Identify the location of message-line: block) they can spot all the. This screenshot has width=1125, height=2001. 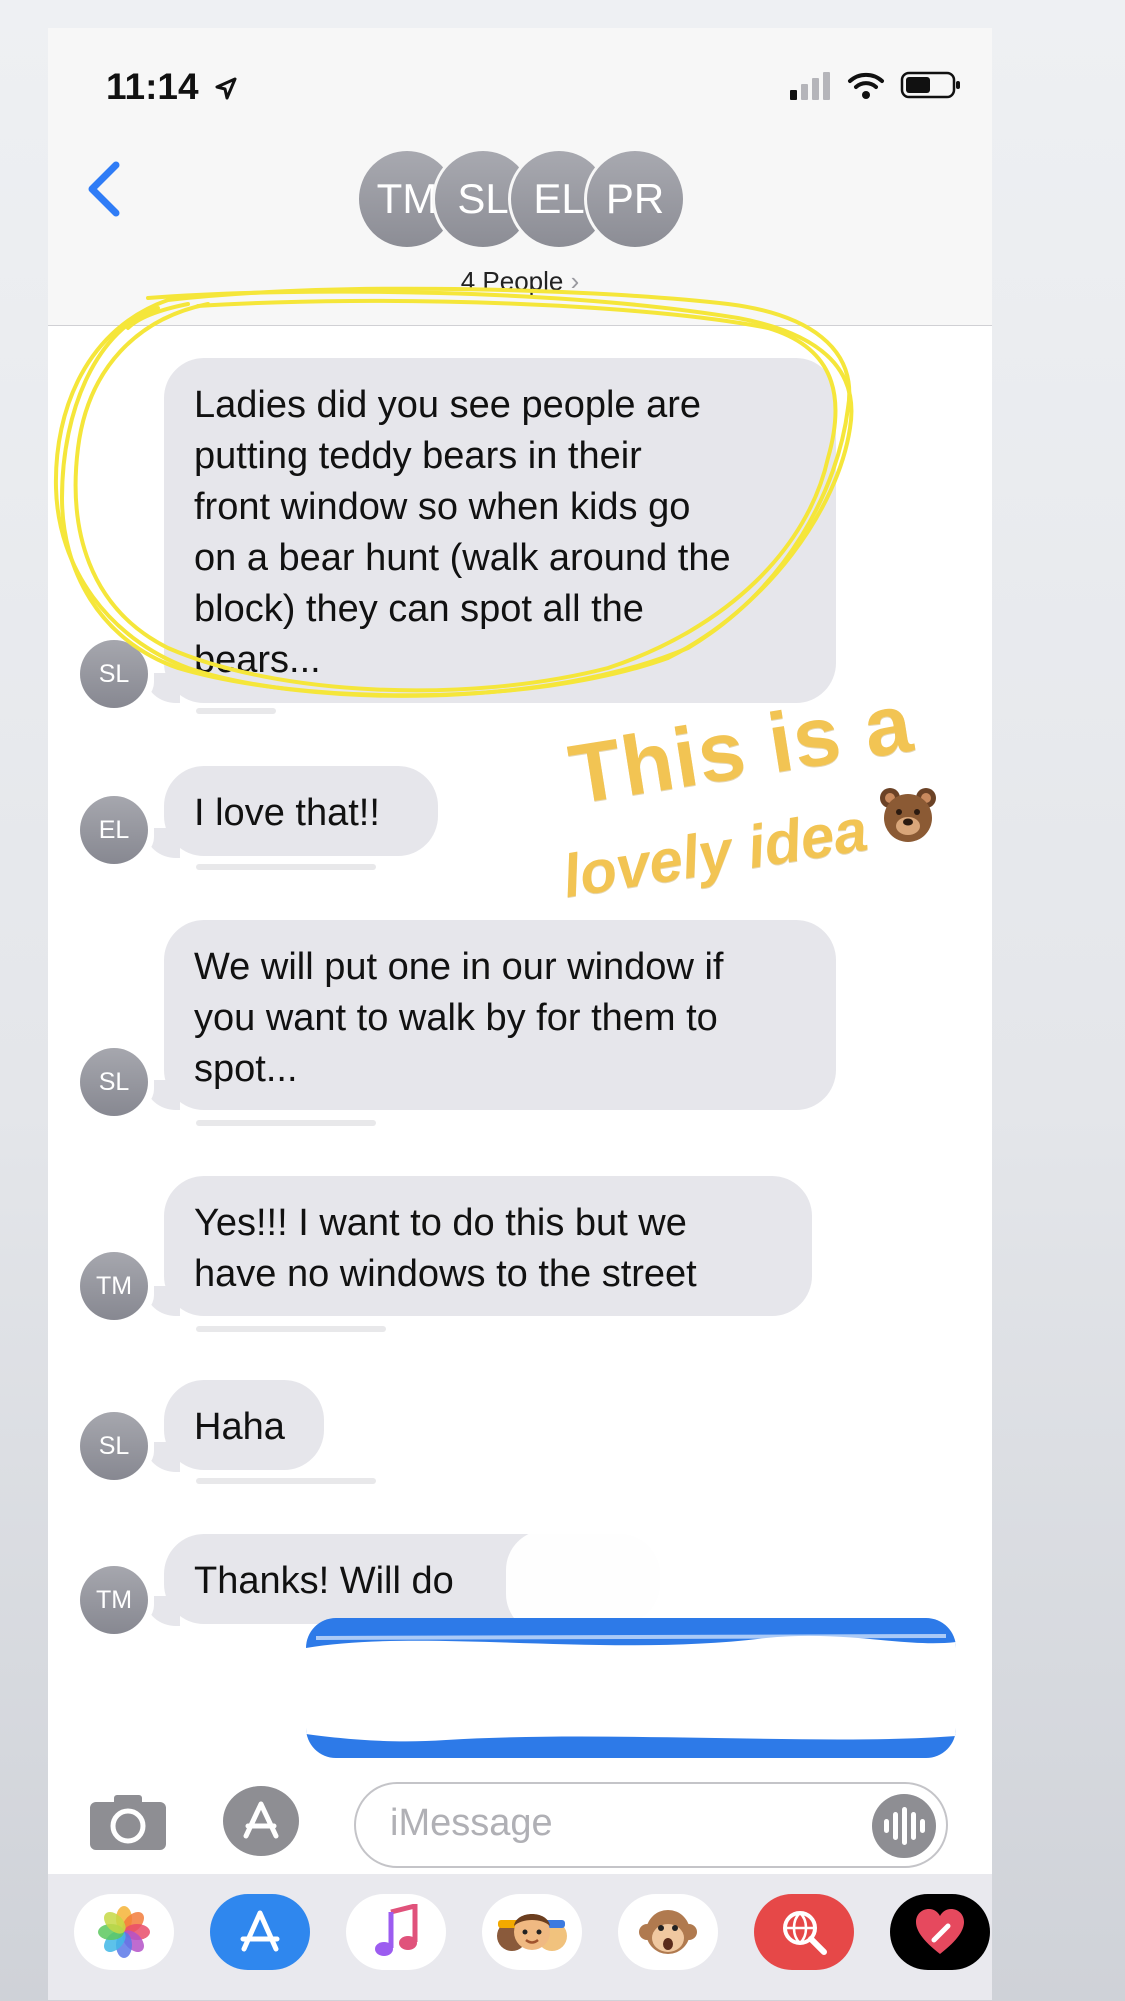
(419, 609).